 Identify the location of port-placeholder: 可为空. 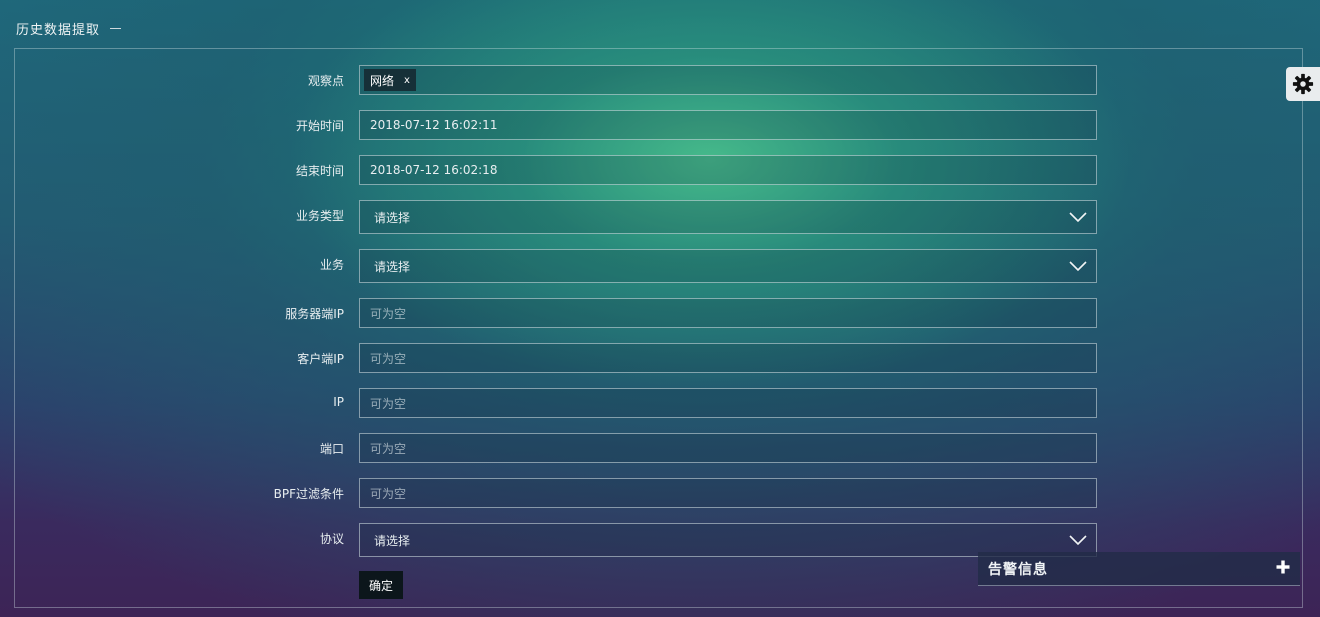
(388, 448).